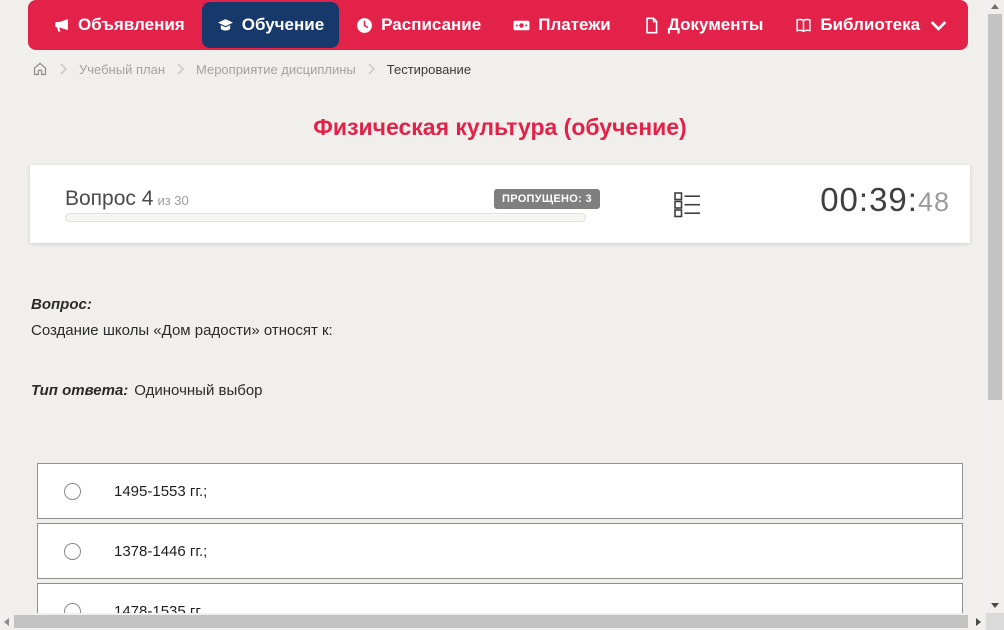 This screenshot has width=1004, height=630. I want to click on nav-item-label: Объявления, so click(131, 24).